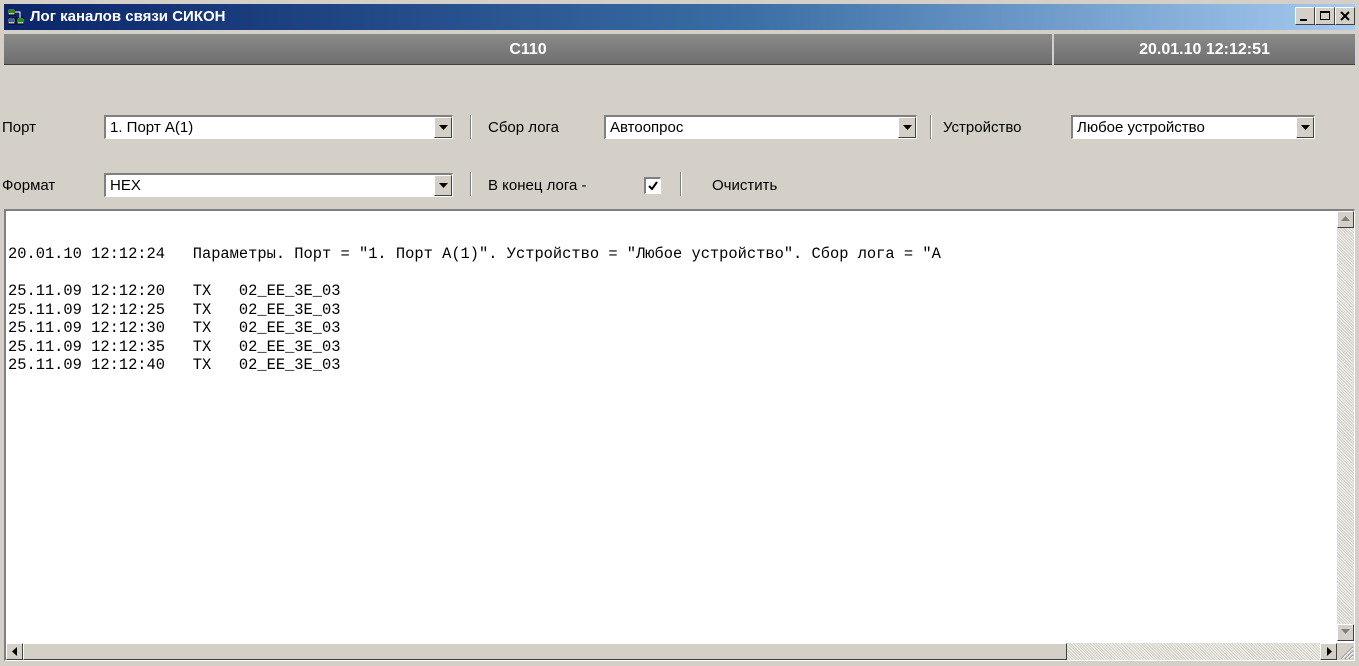 Image resolution: width=1359 pixels, height=666 pixels. What do you see at coordinates (528, 49) in the screenshot?
I see `device-name-header: С110` at bounding box center [528, 49].